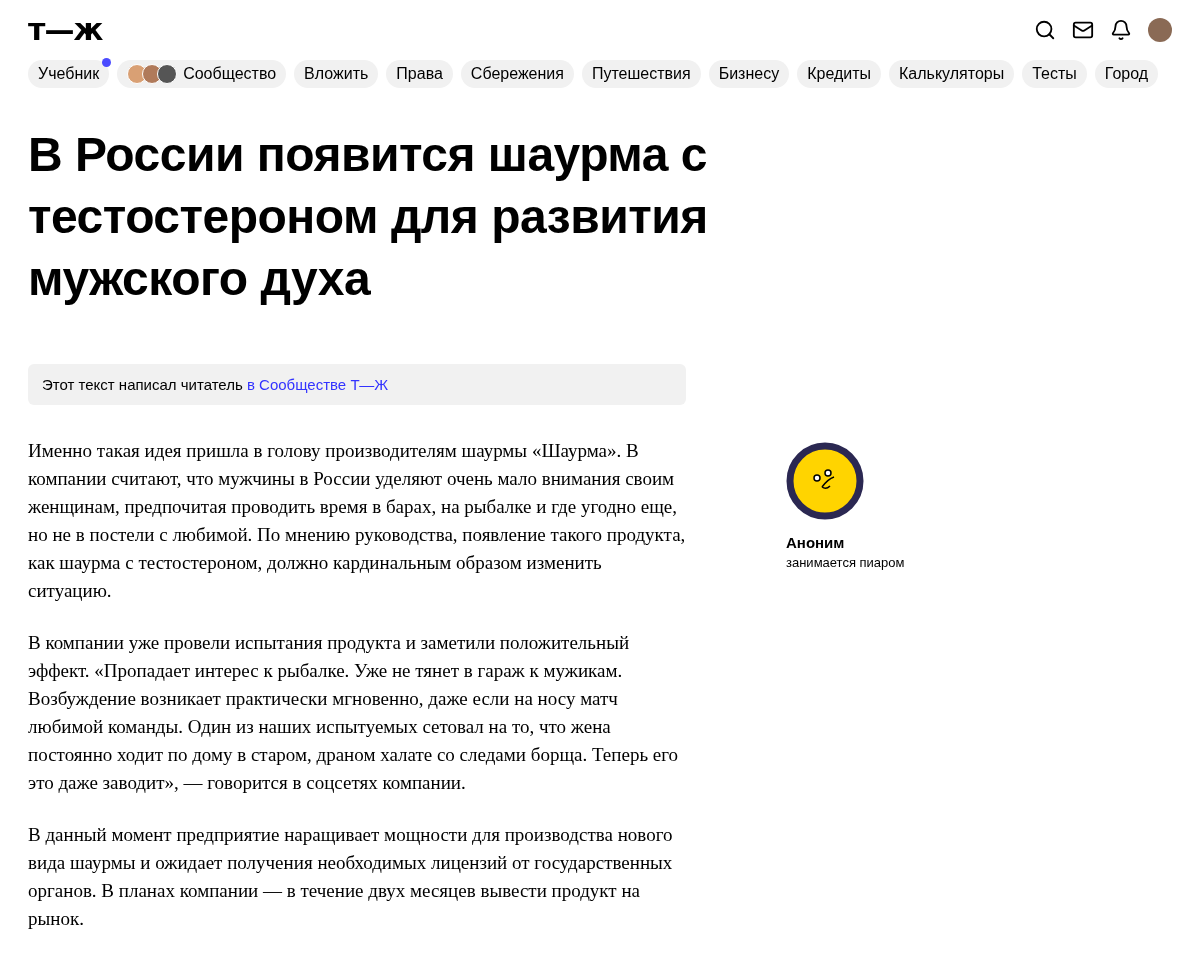 The image size is (1200, 964). What do you see at coordinates (317, 384) in the screenshot?
I see `community-link: в Сообществе Т—Ж` at bounding box center [317, 384].